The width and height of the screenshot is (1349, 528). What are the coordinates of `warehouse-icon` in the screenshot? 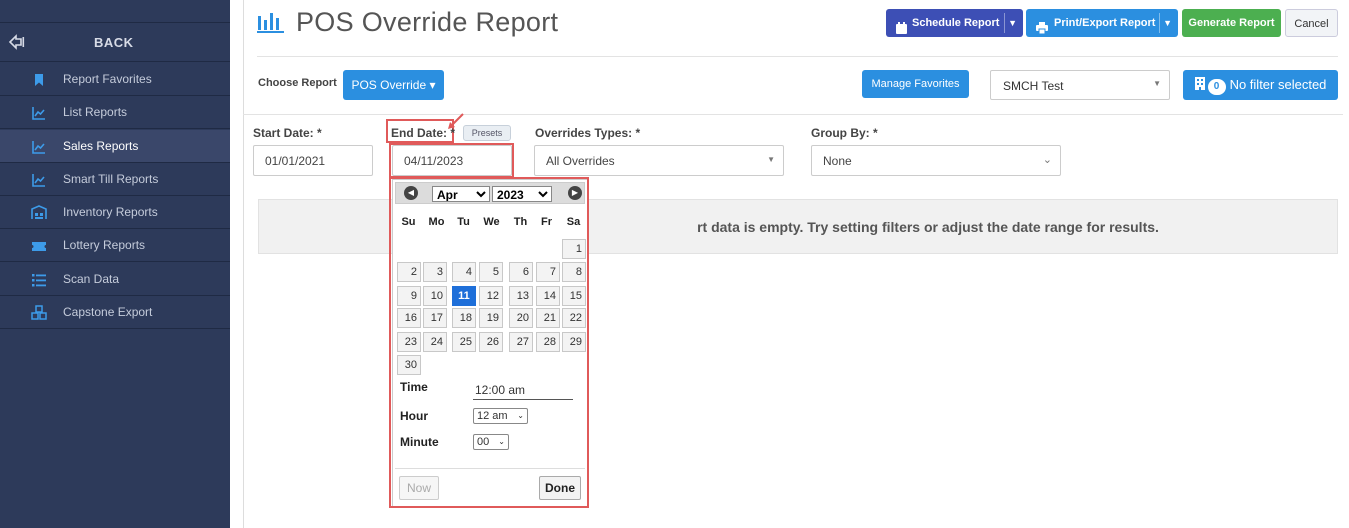 It's located at (39, 213).